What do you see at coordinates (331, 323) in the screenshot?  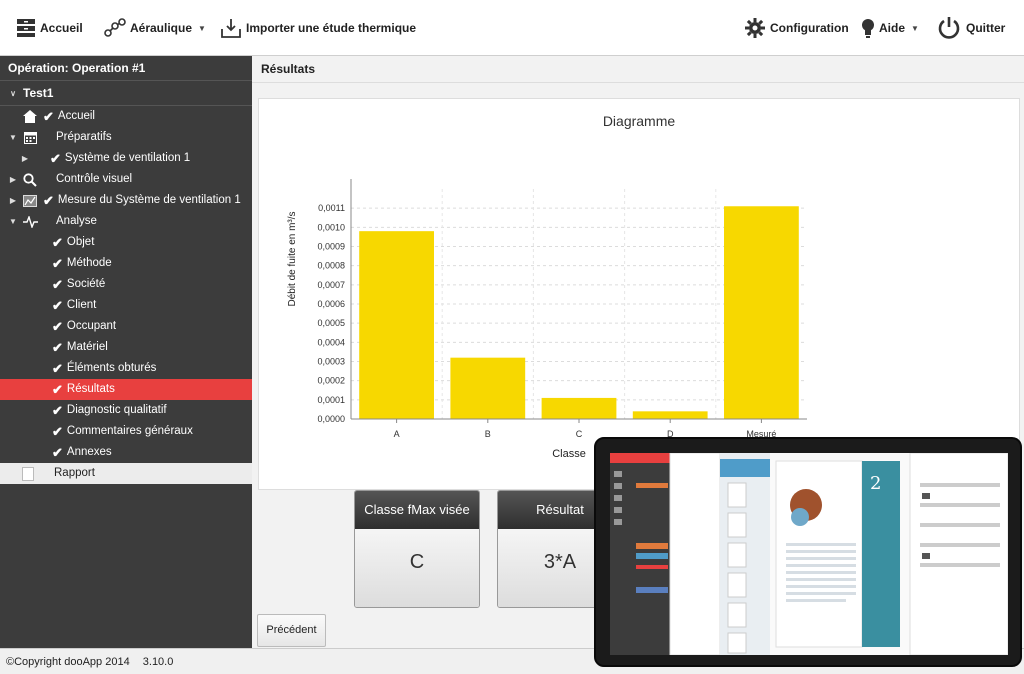 I see `y-tick-label: 0,0005` at bounding box center [331, 323].